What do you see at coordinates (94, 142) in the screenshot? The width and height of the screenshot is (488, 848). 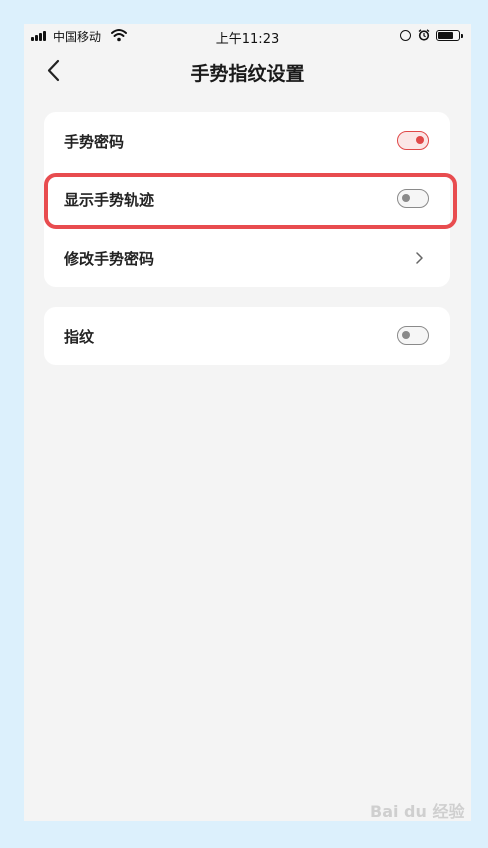 I see `row-label: 手势密码` at bounding box center [94, 142].